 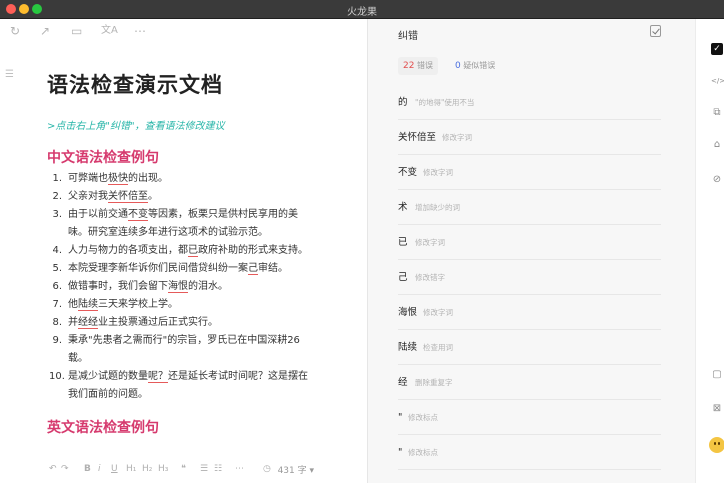 What do you see at coordinates (475, 66) in the screenshot?
I see `suspect-count-tab: 0 疑似错误` at bounding box center [475, 66].